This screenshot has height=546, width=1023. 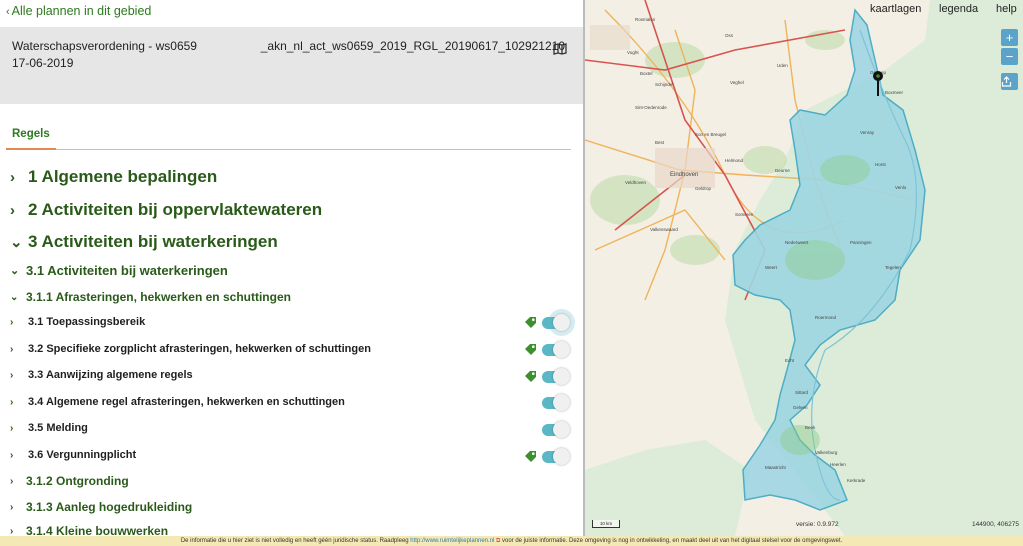 I want to click on toc-item-1: › 1 Algemene bepalingen, so click(x=113, y=177).